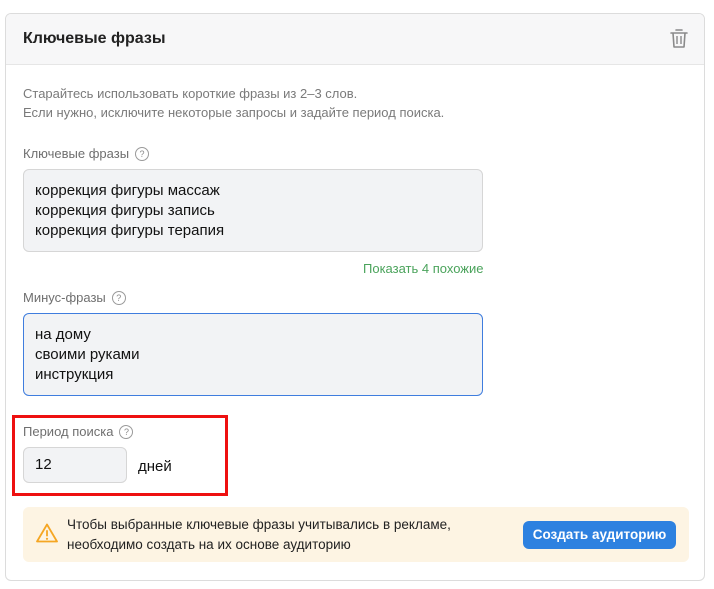 This screenshot has height=589, width=714. What do you see at coordinates (94, 38) in the screenshot?
I see `card-title: Ключевые фразы` at bounding box center [94, 38].